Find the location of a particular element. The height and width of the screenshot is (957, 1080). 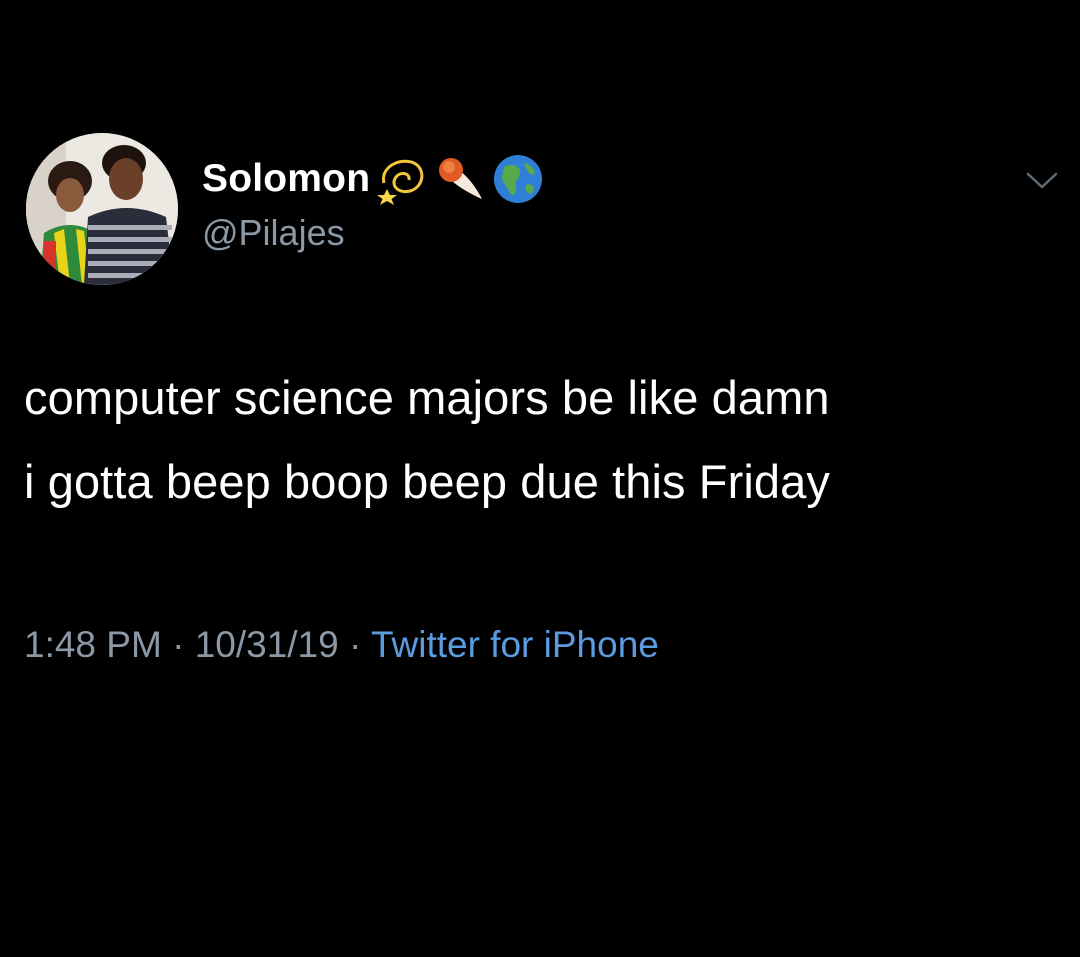

avatar-photo is located at coordinates (102, 209).